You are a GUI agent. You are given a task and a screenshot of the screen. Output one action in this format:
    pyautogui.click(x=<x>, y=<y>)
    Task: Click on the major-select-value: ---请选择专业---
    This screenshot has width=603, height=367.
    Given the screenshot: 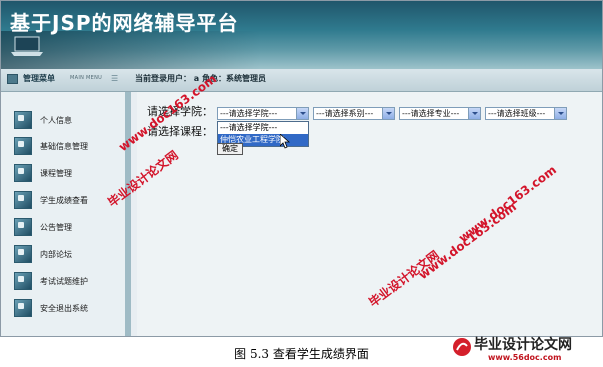 What is the action you would take?
    pyautogui.click(x=431, y=113)
    